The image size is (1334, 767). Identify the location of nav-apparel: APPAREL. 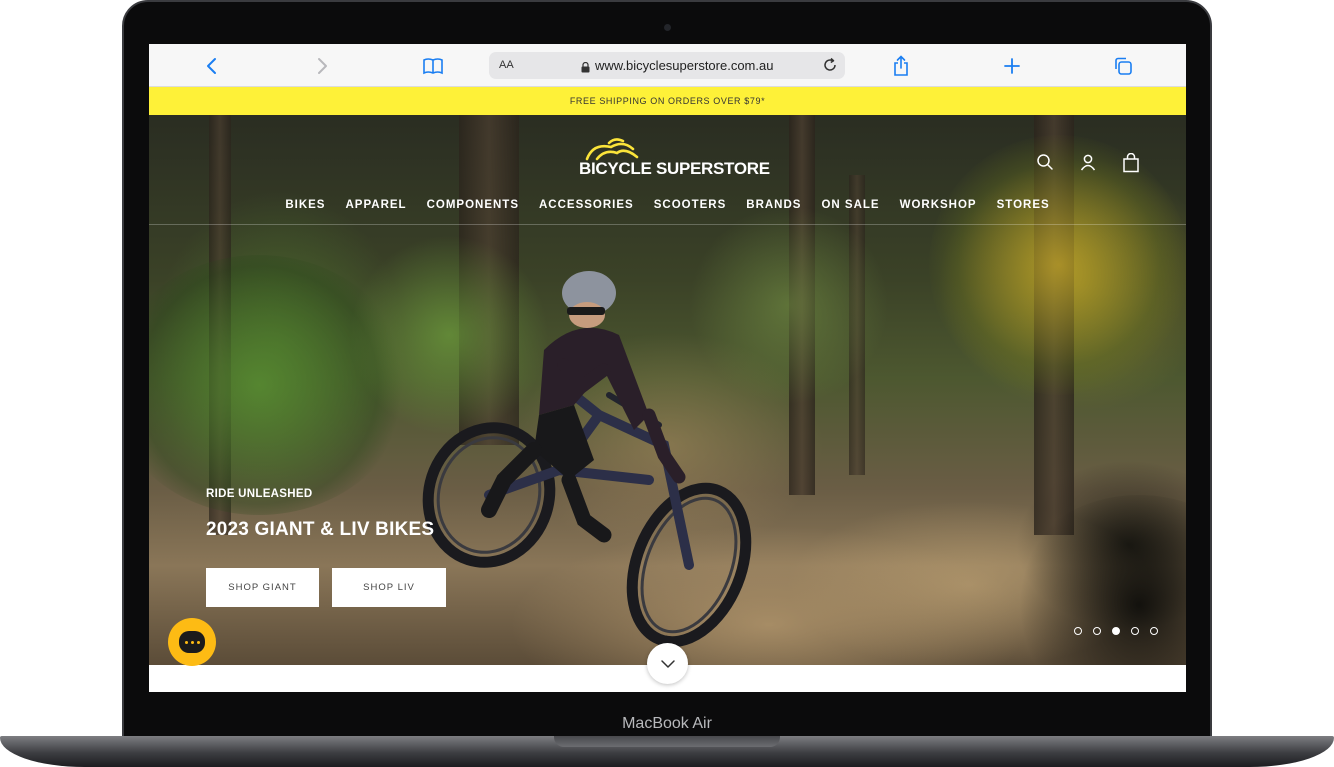
(375, 210).